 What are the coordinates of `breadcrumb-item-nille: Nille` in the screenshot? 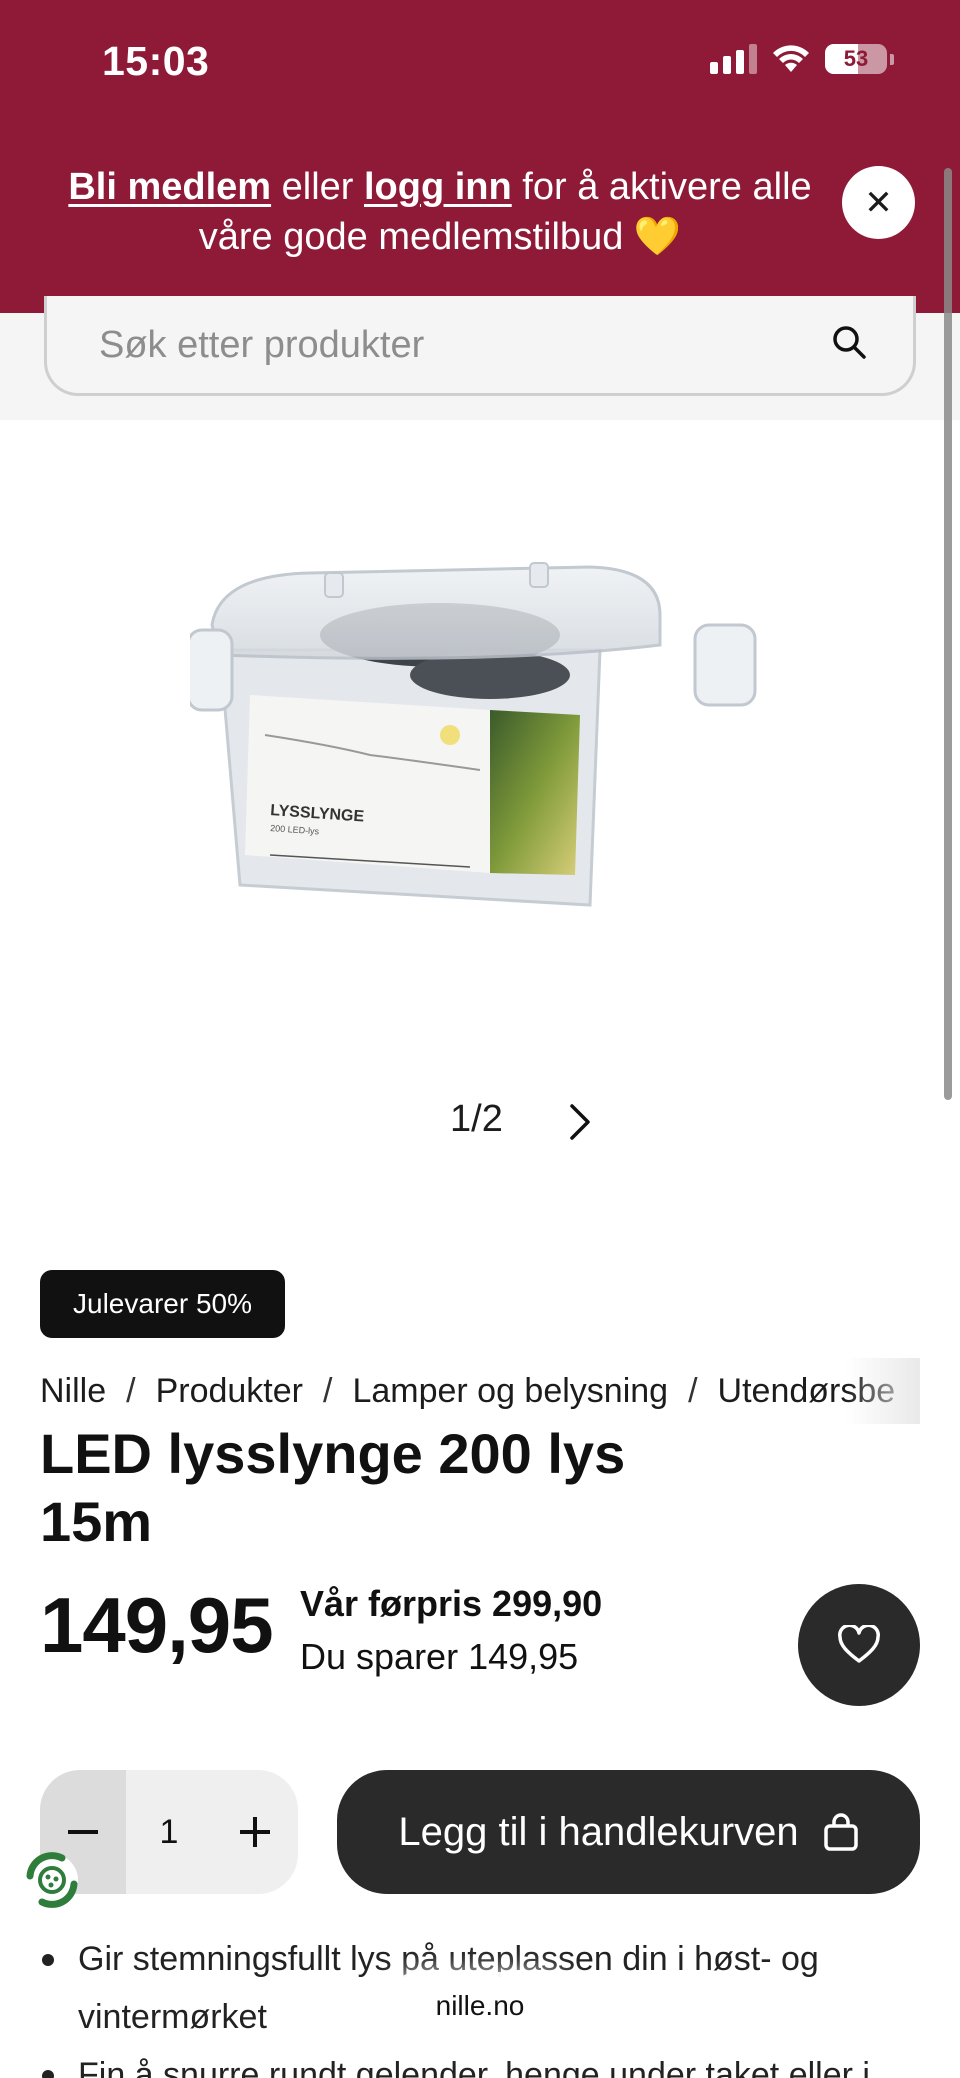 It's located at (73, 1391).